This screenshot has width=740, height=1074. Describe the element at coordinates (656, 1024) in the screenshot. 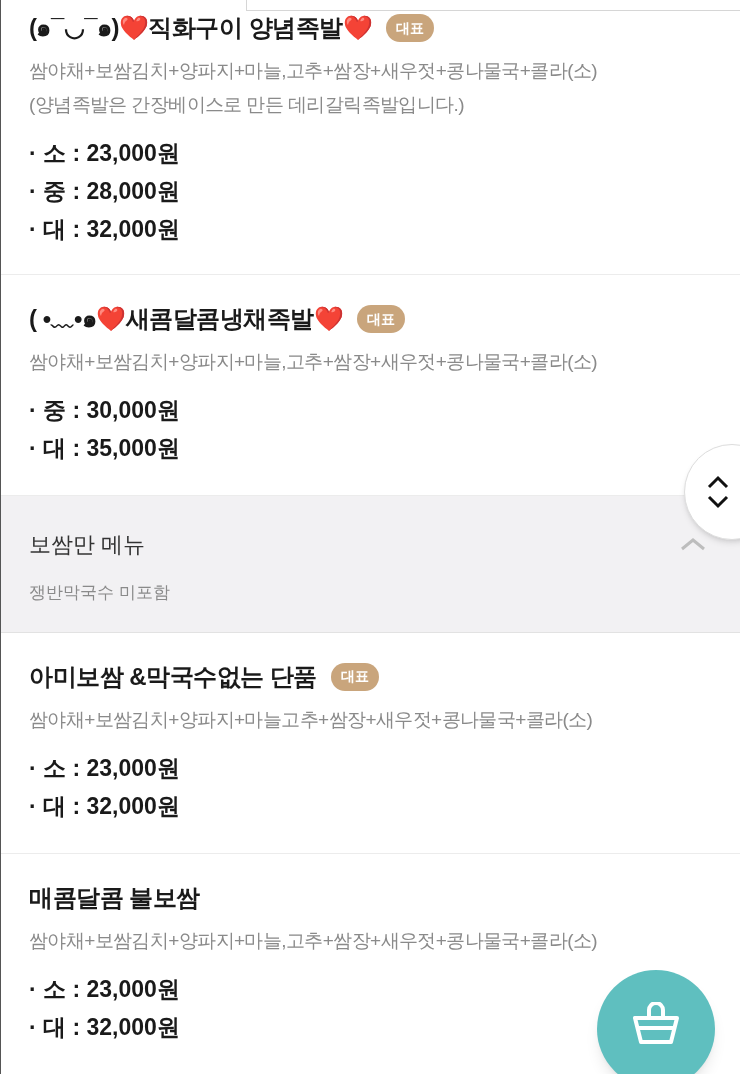

I see `basket-icon` at that location.